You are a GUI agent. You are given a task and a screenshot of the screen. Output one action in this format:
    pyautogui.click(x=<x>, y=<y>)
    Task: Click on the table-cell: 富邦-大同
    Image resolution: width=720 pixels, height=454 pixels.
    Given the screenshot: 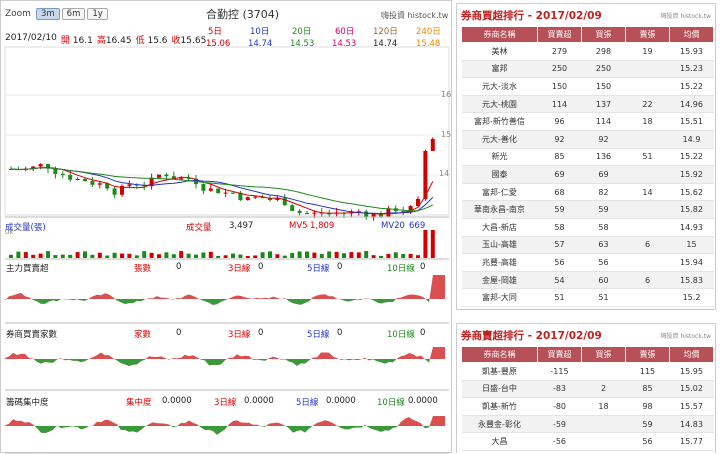 What is the action you would take?
    pyautogui.click(x=499, y=297)
    